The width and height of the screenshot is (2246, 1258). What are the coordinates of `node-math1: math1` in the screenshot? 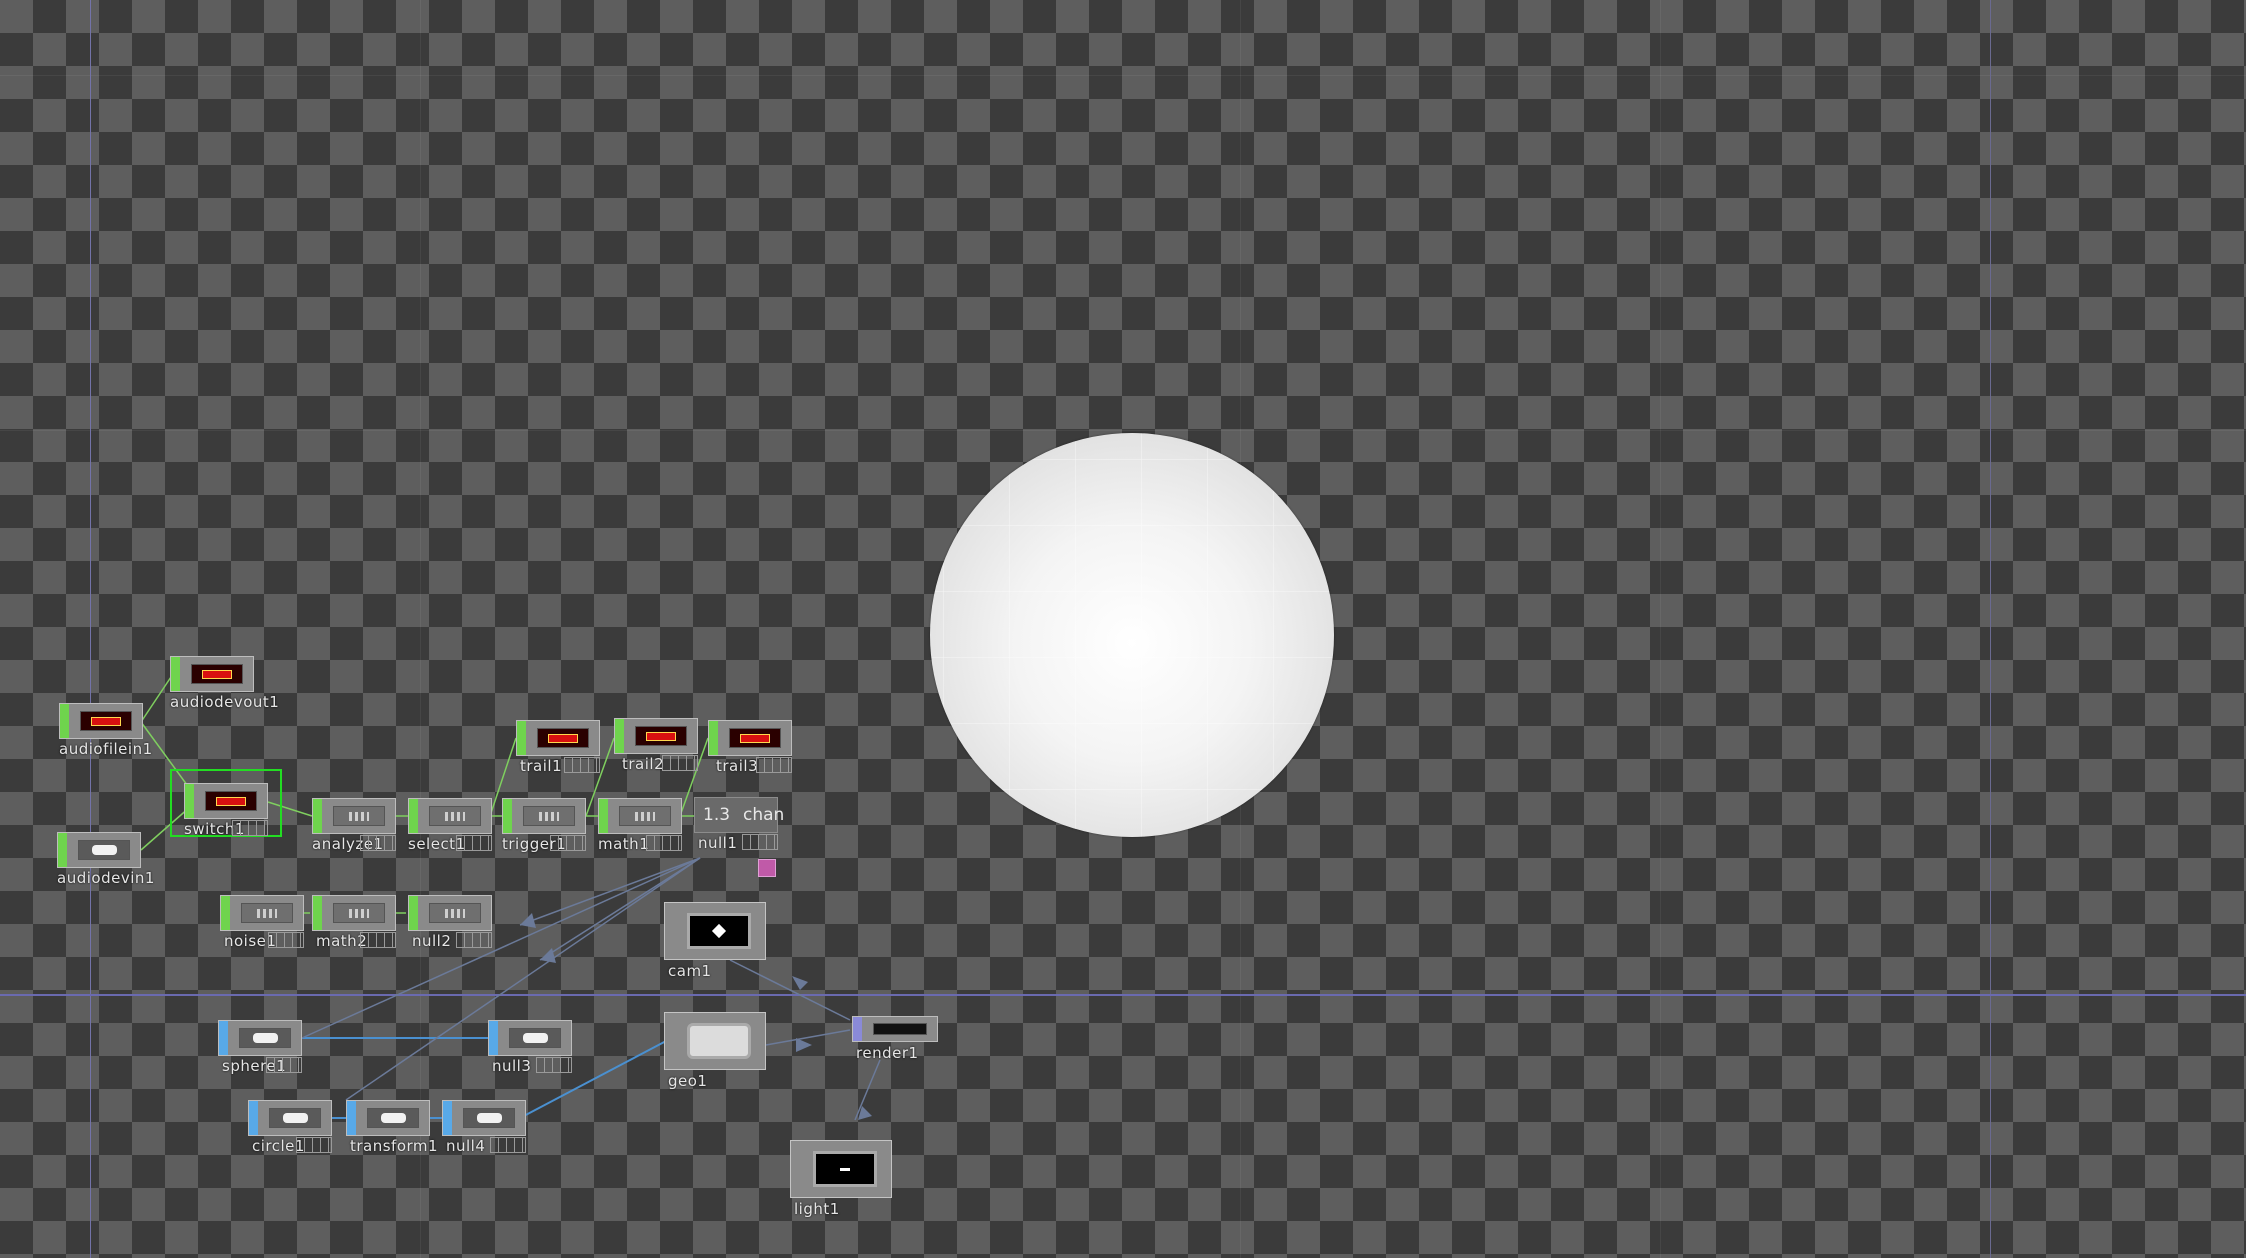 It's located at (640, 825).